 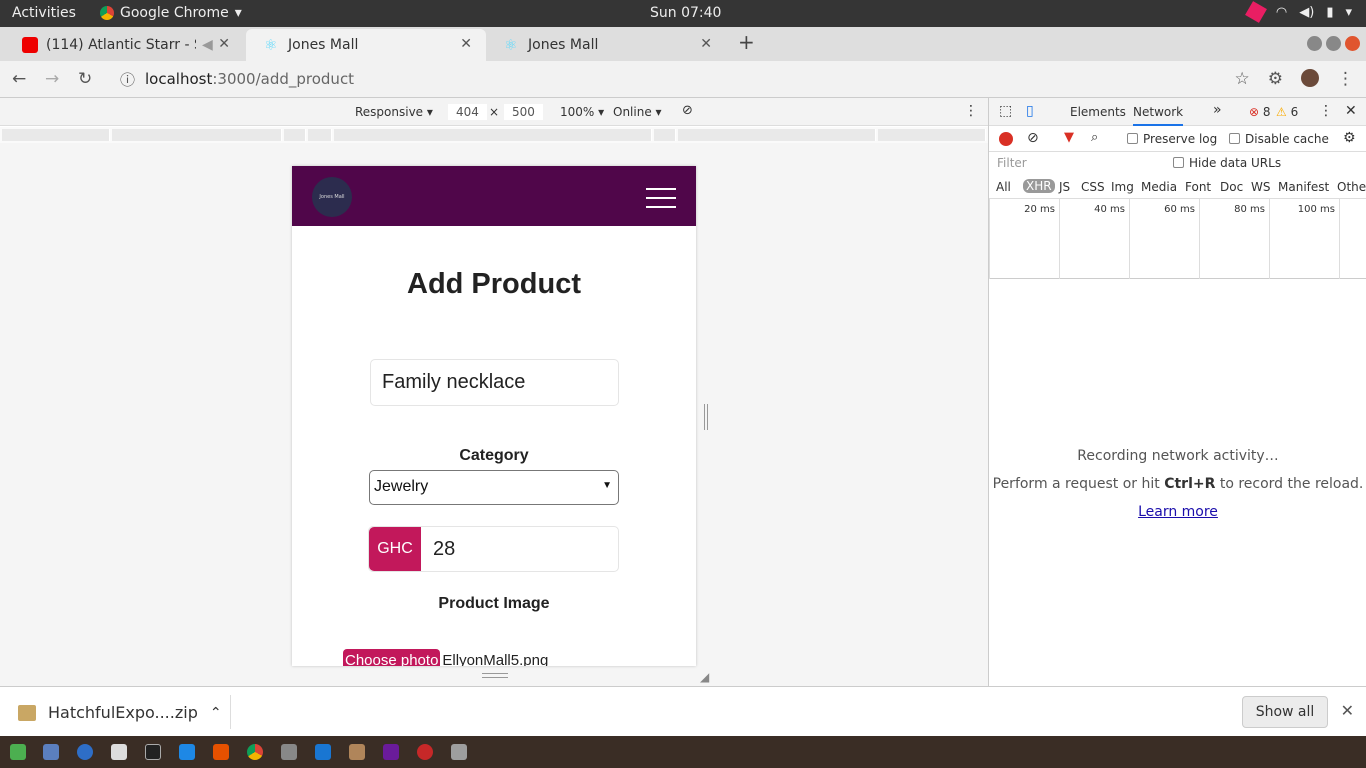 I want to click on type-css: CSS, so click(x=1093, y=187).